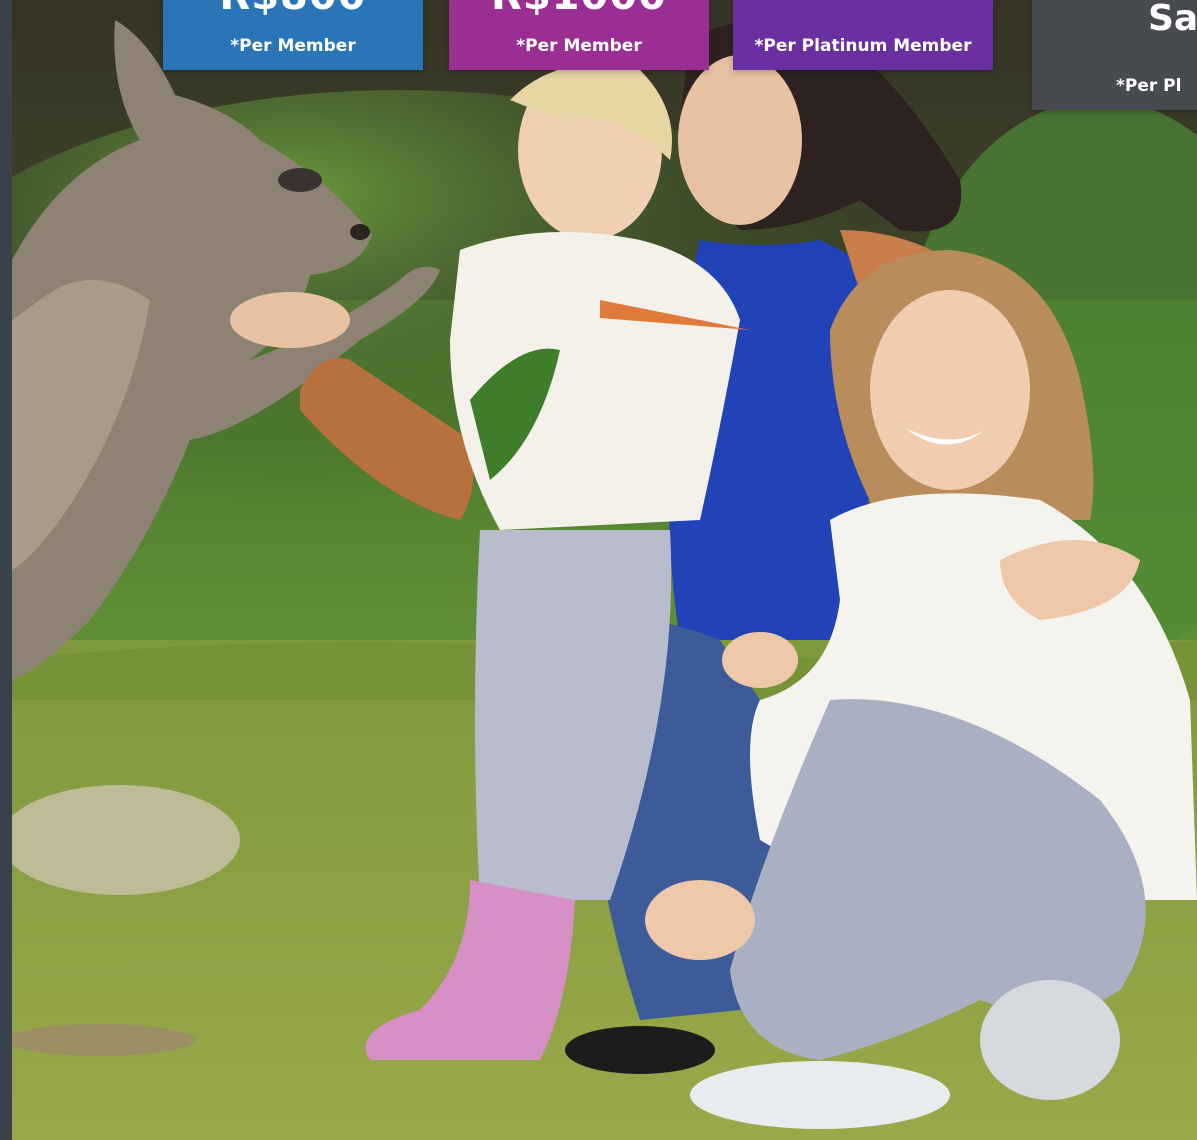 This screenshot has height=1140, width=1197. I want to click on badge-note: *Per Pl, so click(1149, 86).